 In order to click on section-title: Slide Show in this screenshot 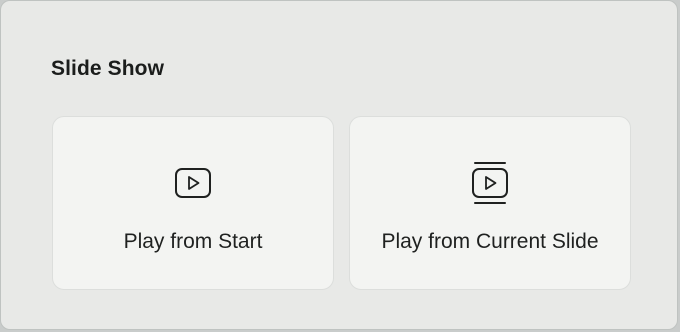, I will do `click(108, 68)`.